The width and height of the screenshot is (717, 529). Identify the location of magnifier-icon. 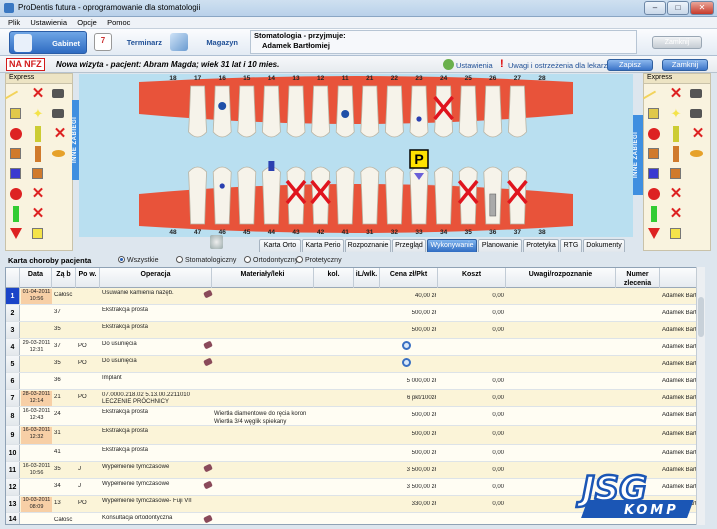
(406, 362).